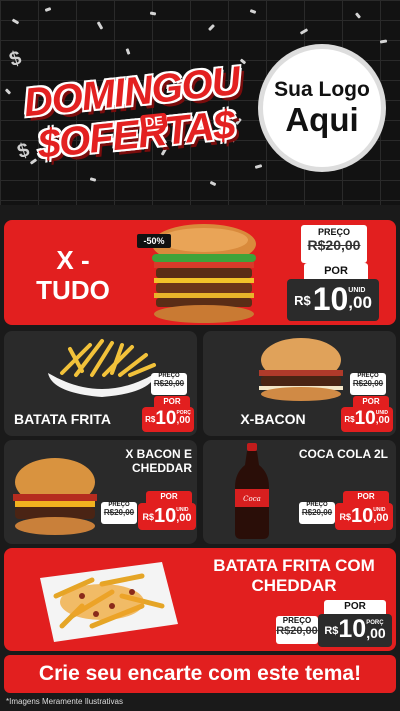 This screenshot has height=711, width=400. What do you see at coordinates (62, 419) in the screenshot?
I see `product-name: BATATA FRITA` at bounding box center [62, 419].